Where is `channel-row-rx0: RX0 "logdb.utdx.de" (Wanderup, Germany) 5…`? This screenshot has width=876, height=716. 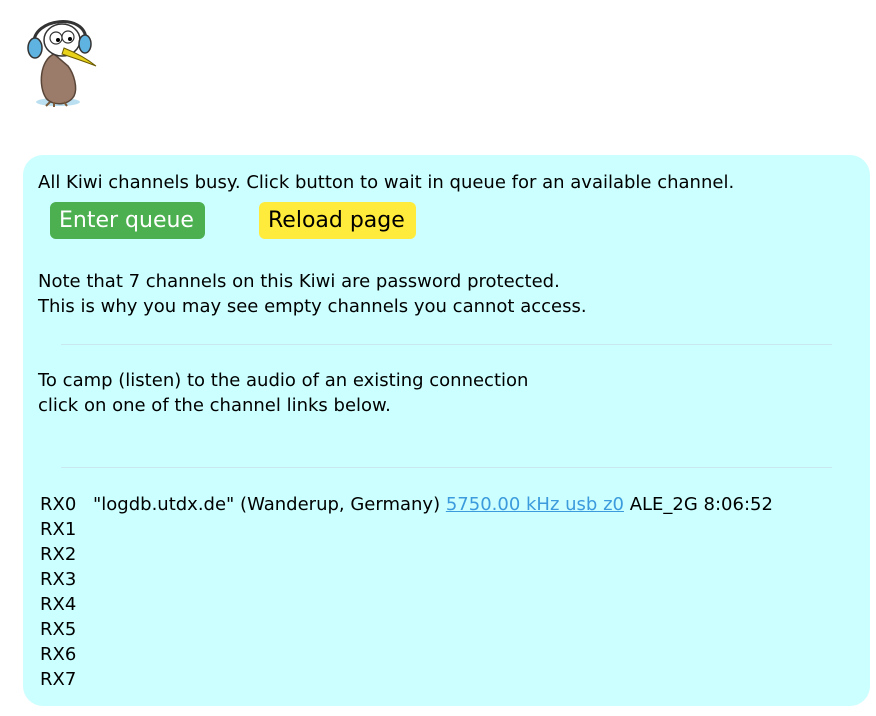 channel-row-rx0: RX0 "logdb.utdx.de" (Wanderup, Germany) 5… is located at coordinates (406, 504).